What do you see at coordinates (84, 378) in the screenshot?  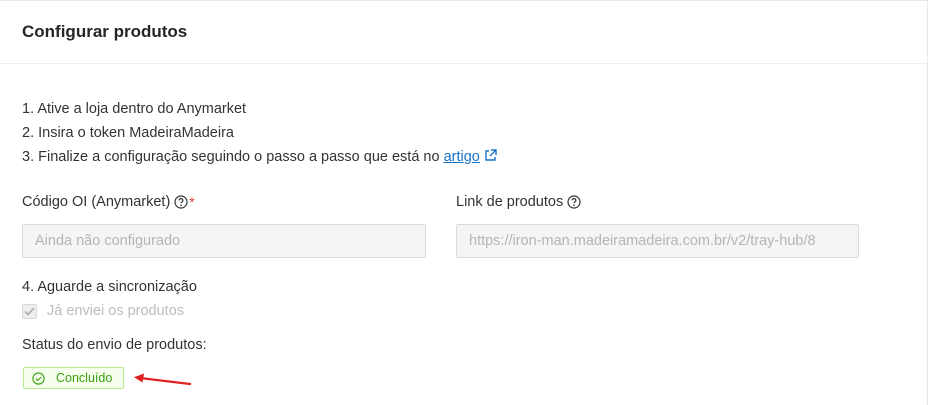 I see `status-badge-text: Concluído` at bounding box center [84, 378].